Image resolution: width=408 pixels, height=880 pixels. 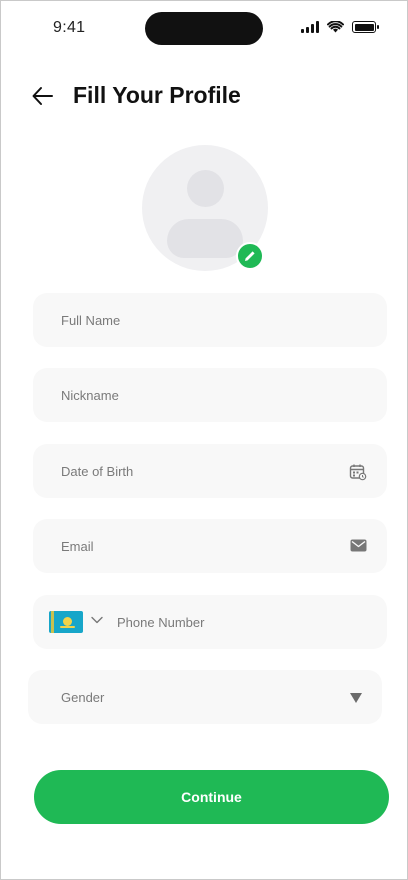 What do you see at coordinates (210, 471) in the screenshot?
I see `date-of-birth-field: Date of Birth` at bounding box center [210, 471].